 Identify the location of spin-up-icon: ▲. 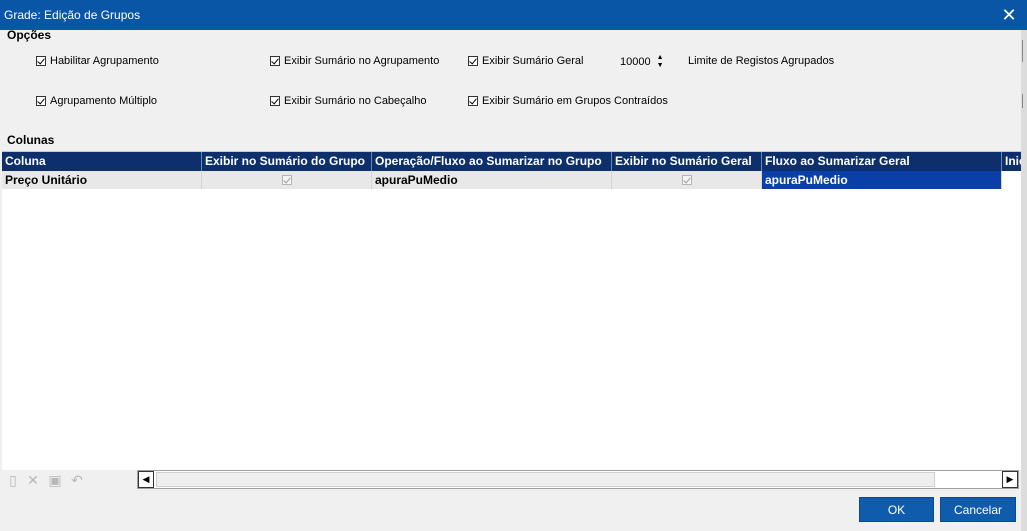
(660, 58).